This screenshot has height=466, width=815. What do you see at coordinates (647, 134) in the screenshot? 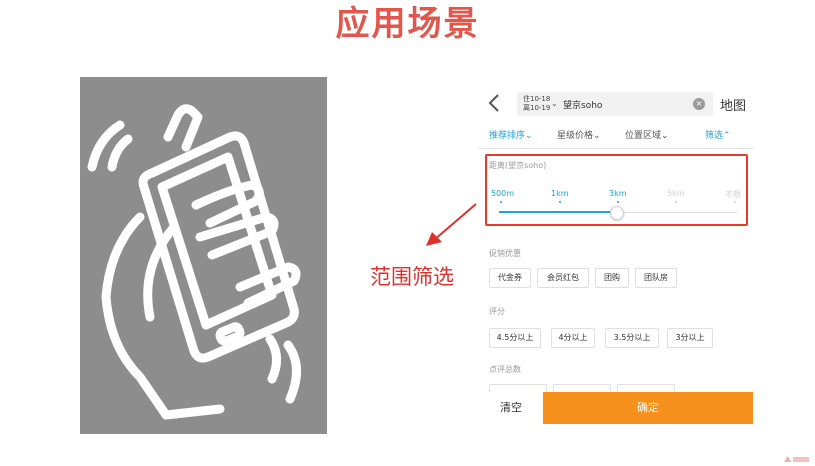
I see `tab-location: 位置区域⌄` at bounding box center [647, 134].